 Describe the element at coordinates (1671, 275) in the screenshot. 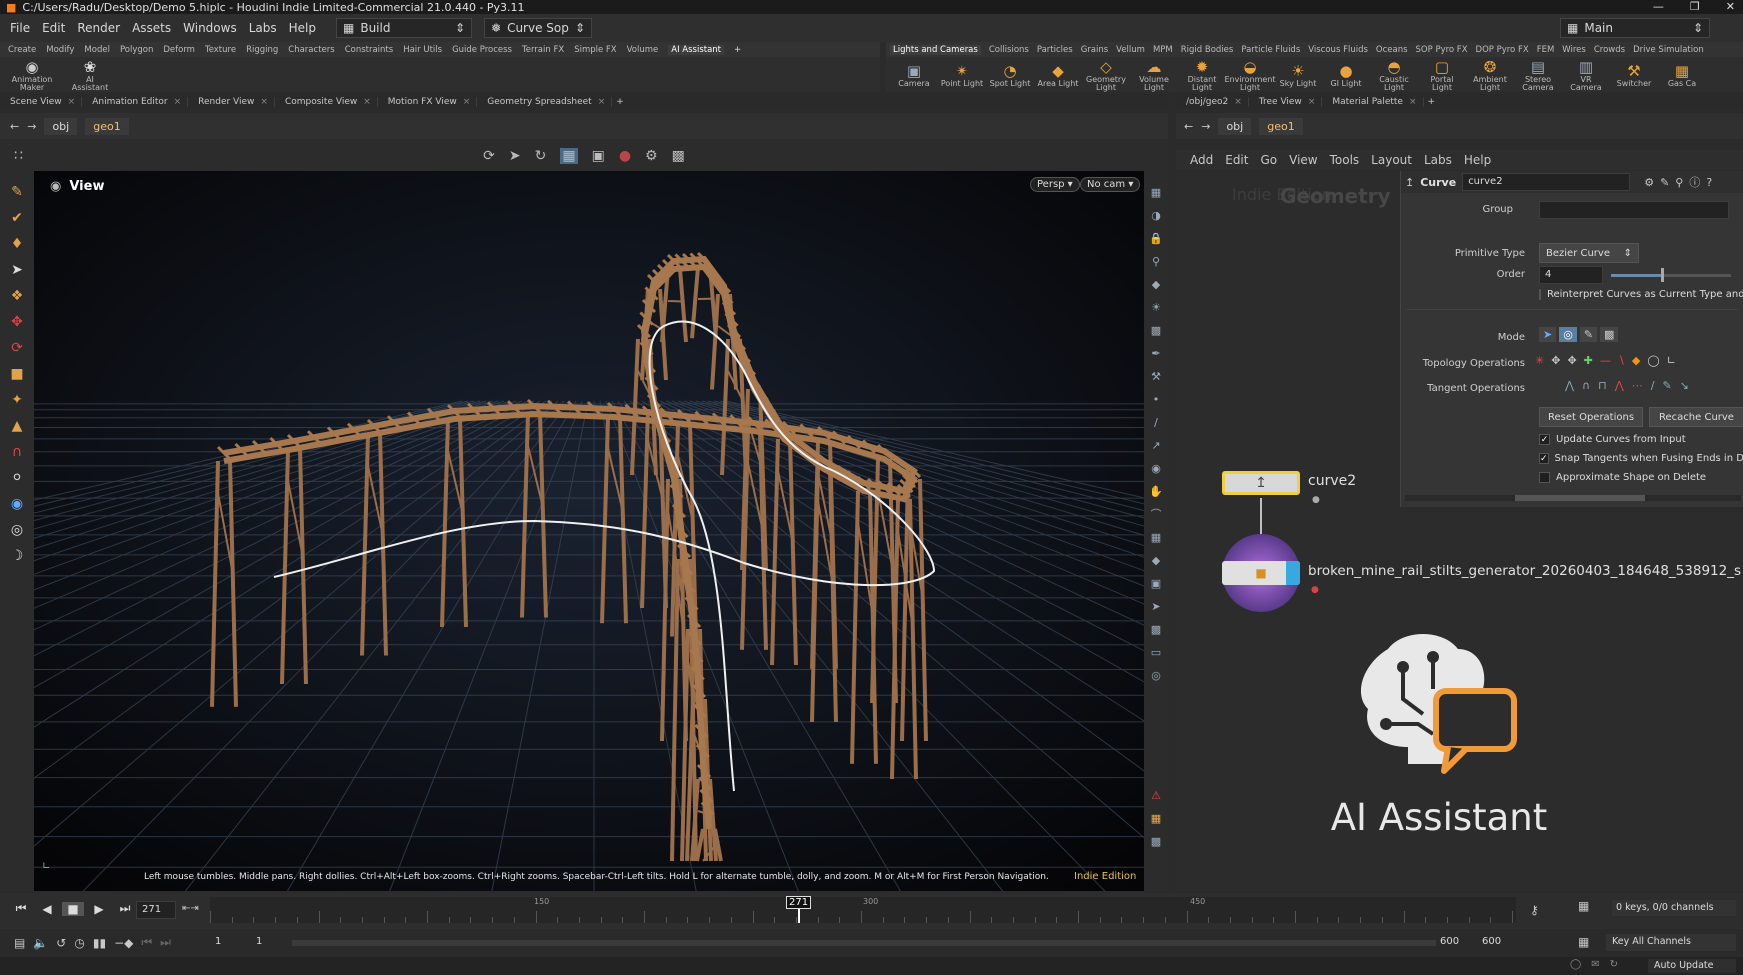

I see `order-slider` at that location.